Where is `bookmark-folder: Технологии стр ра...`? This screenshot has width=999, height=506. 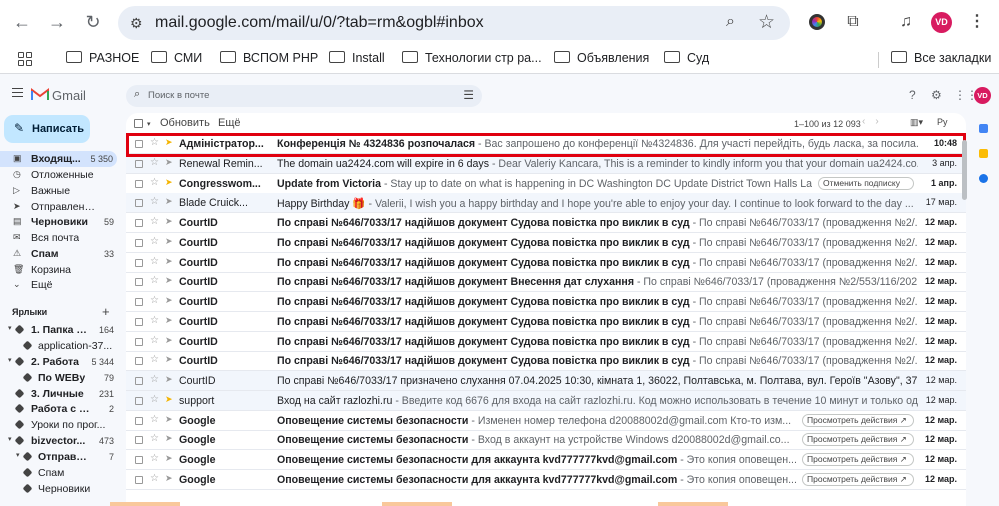
bookmark-folder: Технологии стр ра... is located at coordinates (472, 58).